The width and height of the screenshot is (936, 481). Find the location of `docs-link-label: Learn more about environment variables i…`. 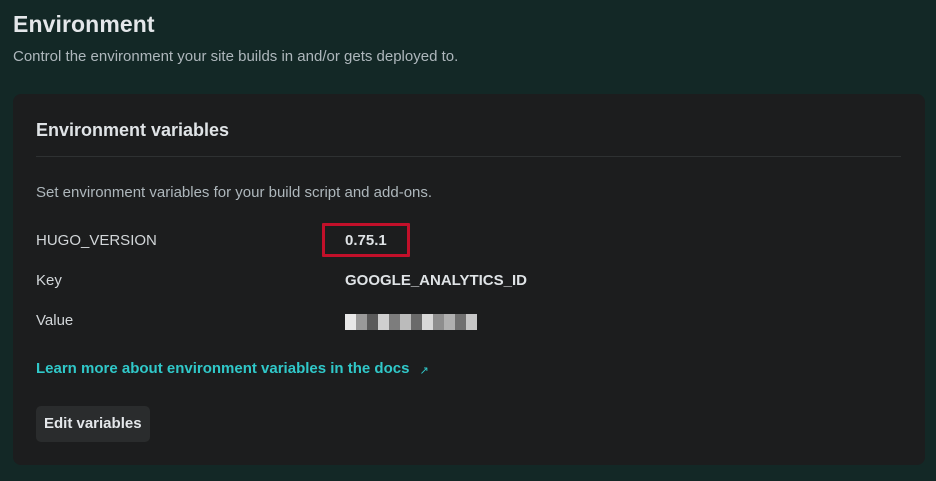

docs-link-label: Learn more about environment variables i… is located at coordinates (222, 368).